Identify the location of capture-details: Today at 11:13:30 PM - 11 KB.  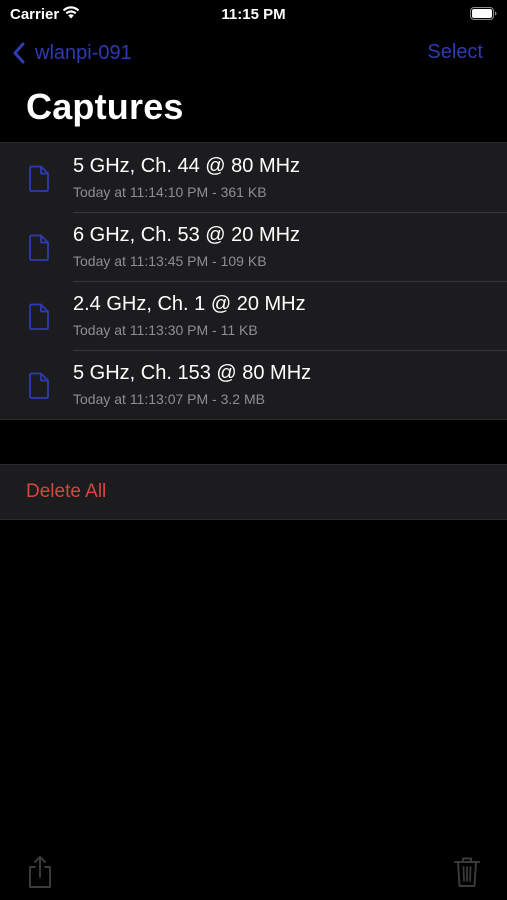
(165, 330).